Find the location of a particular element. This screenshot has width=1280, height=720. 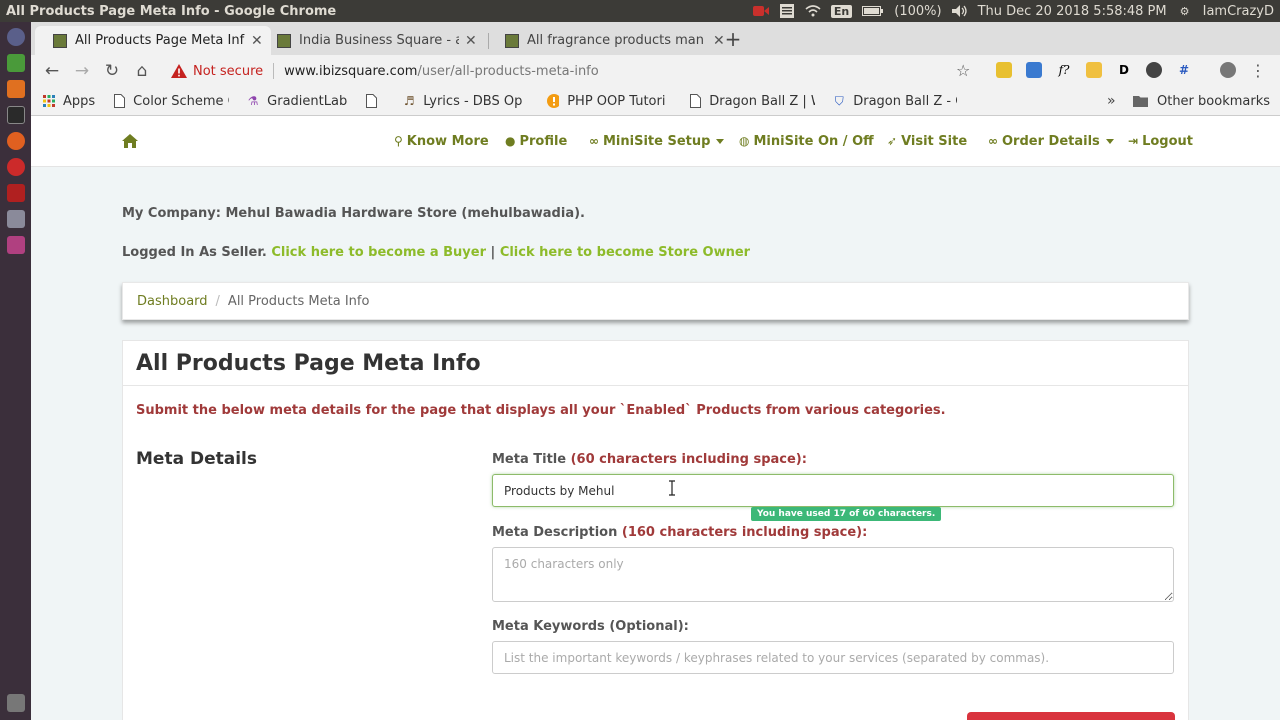

settings-app-icon is located at coordinates (15, 219).